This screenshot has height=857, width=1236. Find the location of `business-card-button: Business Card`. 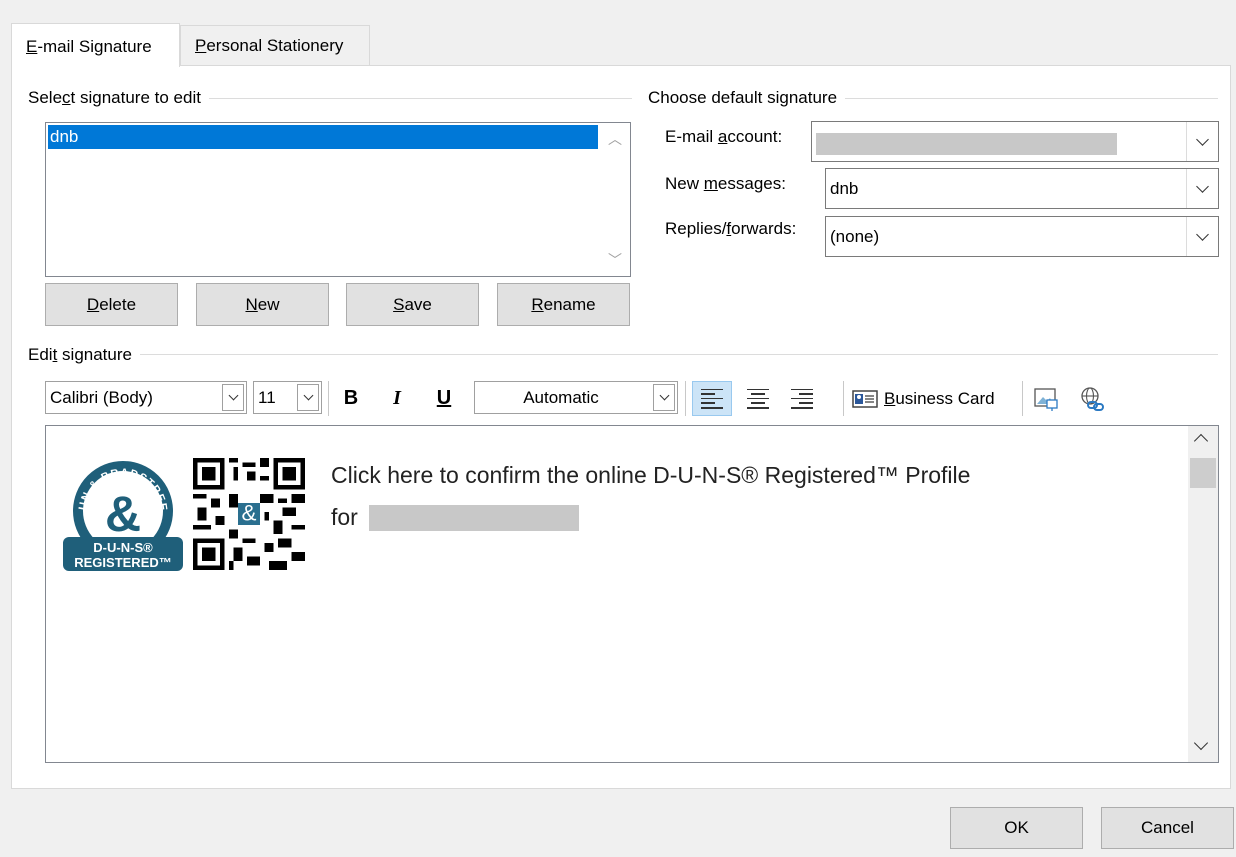

business-card-button: Business Card is located at coordinates (932, 398).